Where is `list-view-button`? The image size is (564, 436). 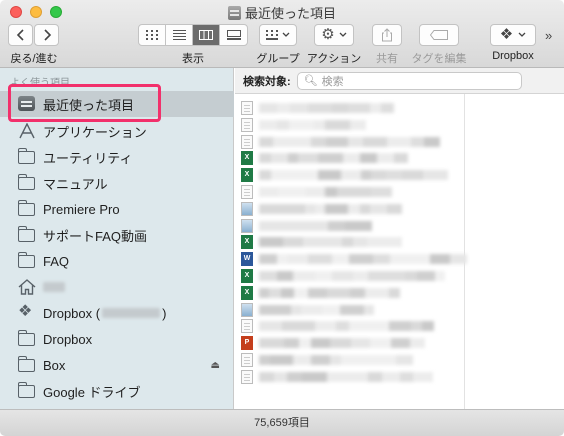 list-view-button is located at coordinates (179, 35).